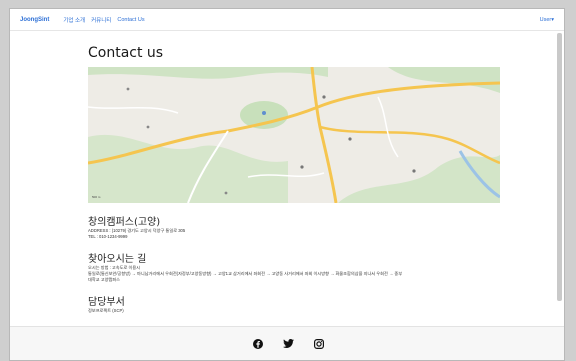 Image resolution: width=576 pixels, height=361 pixels. Describe the element at coordinates (257, 343) in the screenshot. I see `facebook-icon` at that location.